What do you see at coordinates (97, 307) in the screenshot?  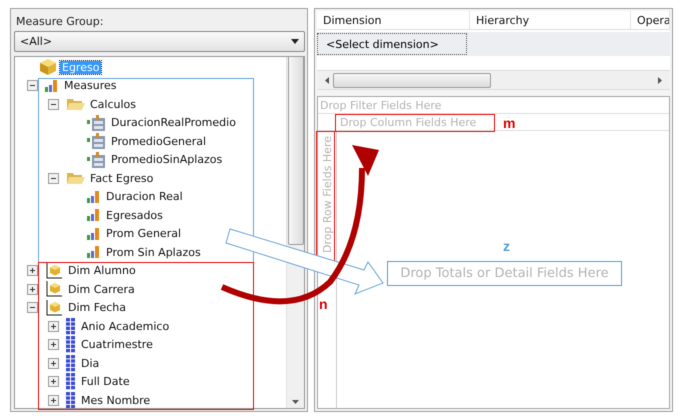 I see `tree-item: Dim Fecha` at bounding box center [97, 307].